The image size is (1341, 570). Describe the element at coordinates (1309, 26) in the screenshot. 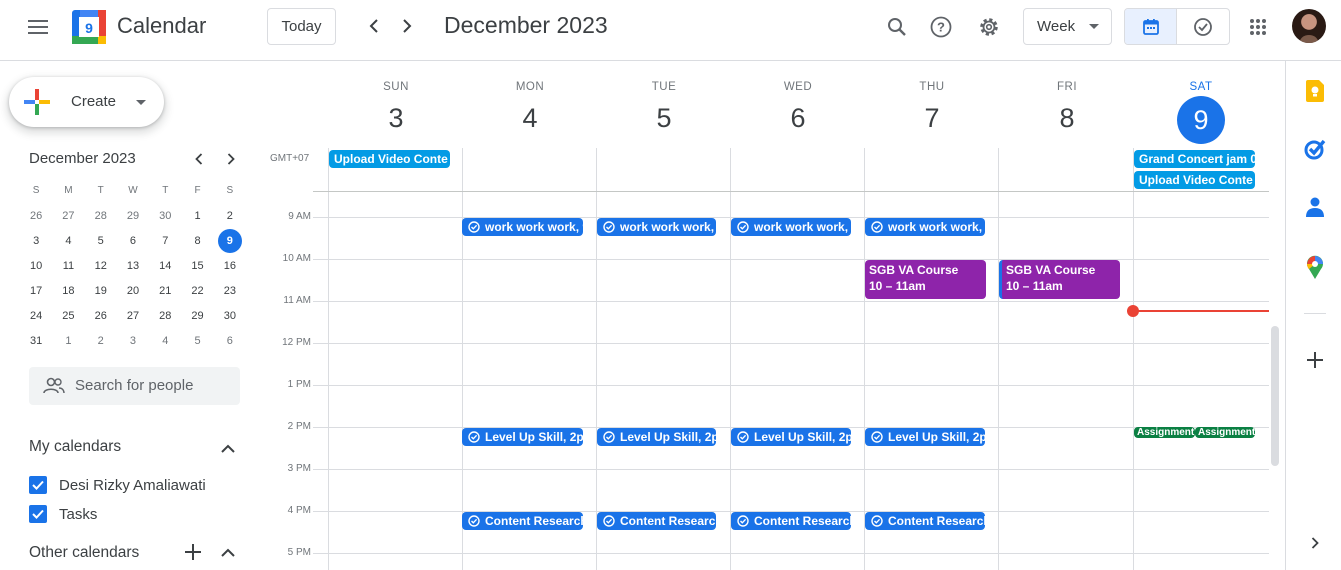

I see `account-avatar` at that location.